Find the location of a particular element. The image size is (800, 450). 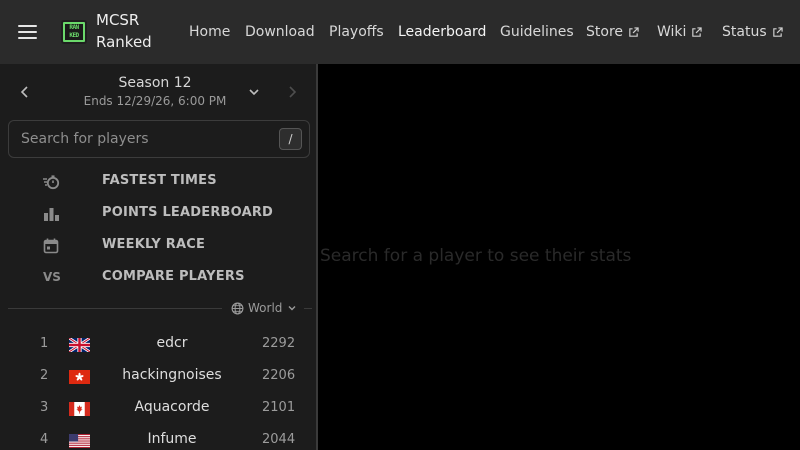

brand-line-2: Ranked is located at coordinates (124, 42).